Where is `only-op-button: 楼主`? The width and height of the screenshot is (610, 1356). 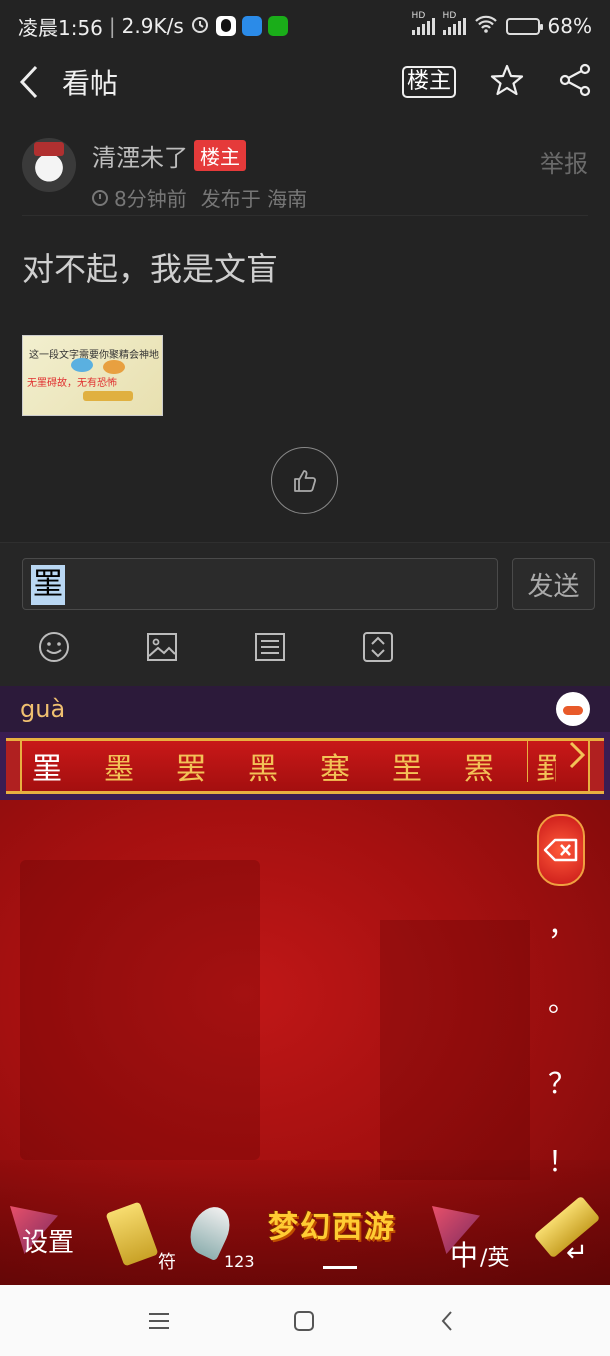 only-op-button: 楼主 is located at coordinates (428, 82).